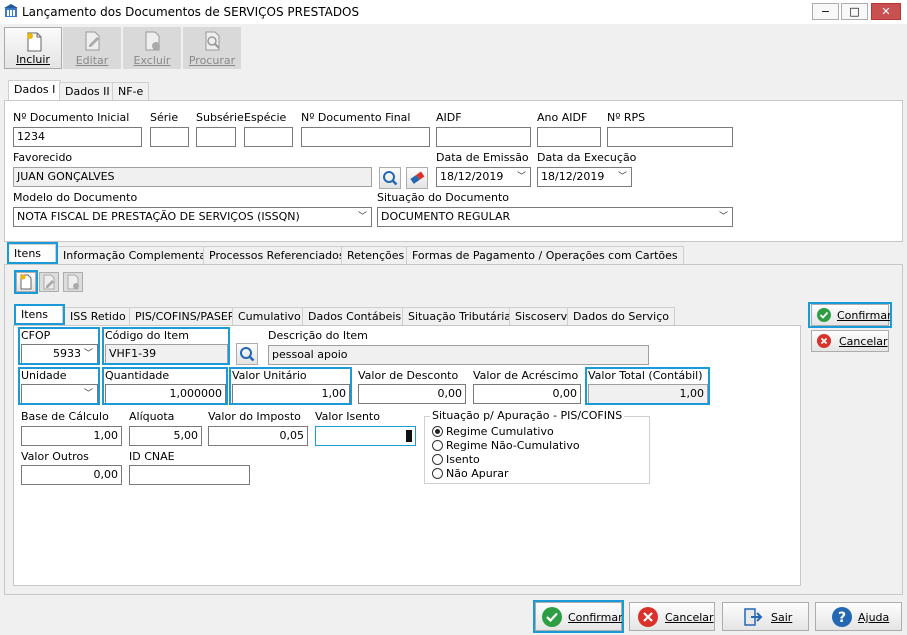 This screenshot has height=635, width=907. Describe the element at coordinates (526, 375) in the screenshot. I see `valor-acrescimo-label: Valor de Acréscimo` at that location.